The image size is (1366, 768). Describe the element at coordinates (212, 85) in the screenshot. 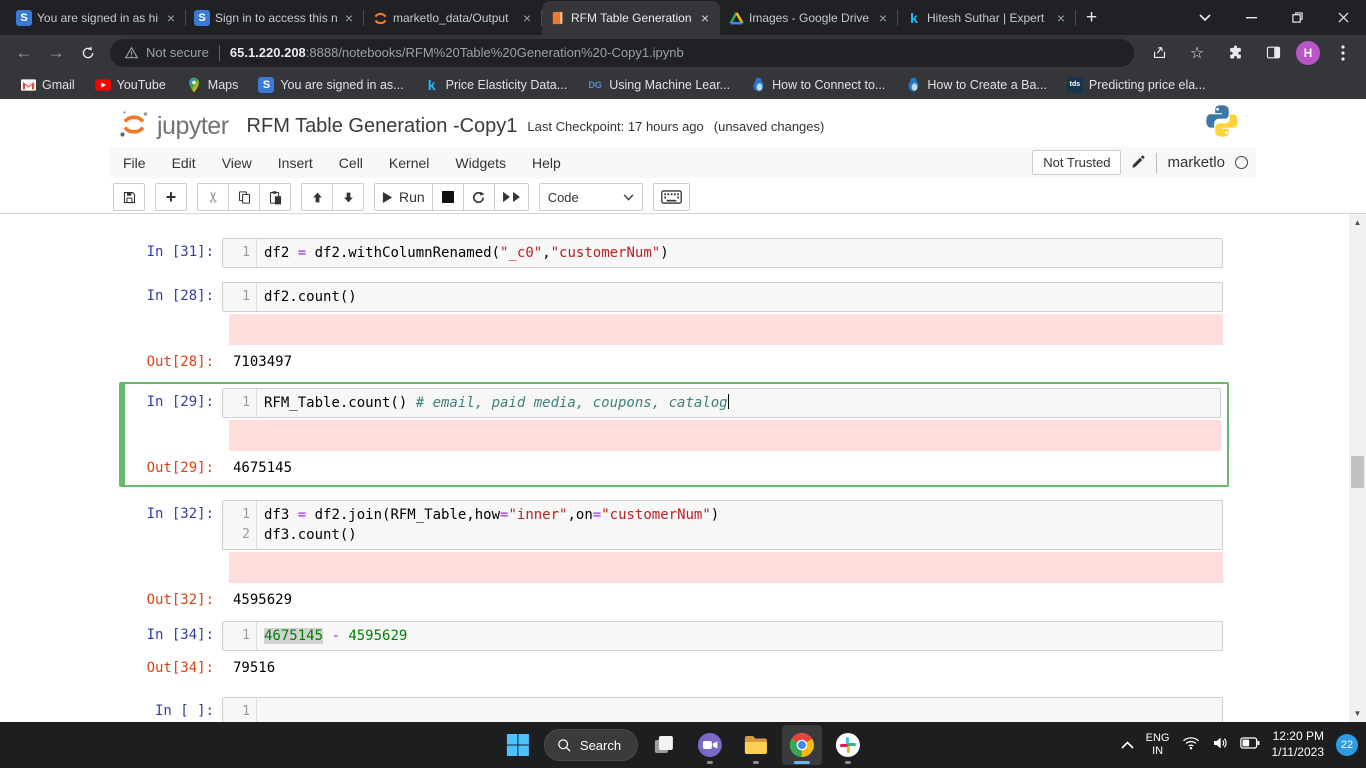

I see `bookmark-maps: Maps` at that location.